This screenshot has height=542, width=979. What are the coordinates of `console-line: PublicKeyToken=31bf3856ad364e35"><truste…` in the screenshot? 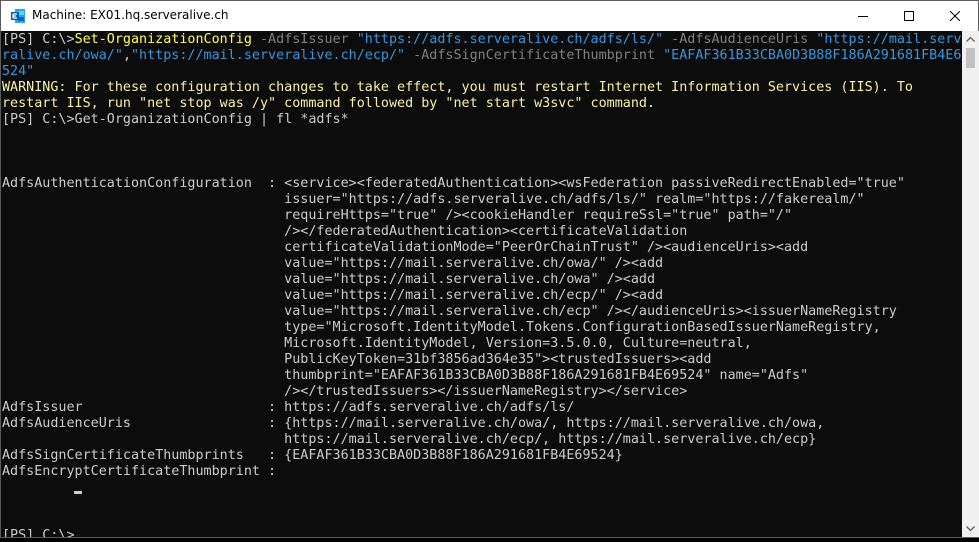 It's located at (356, 360).